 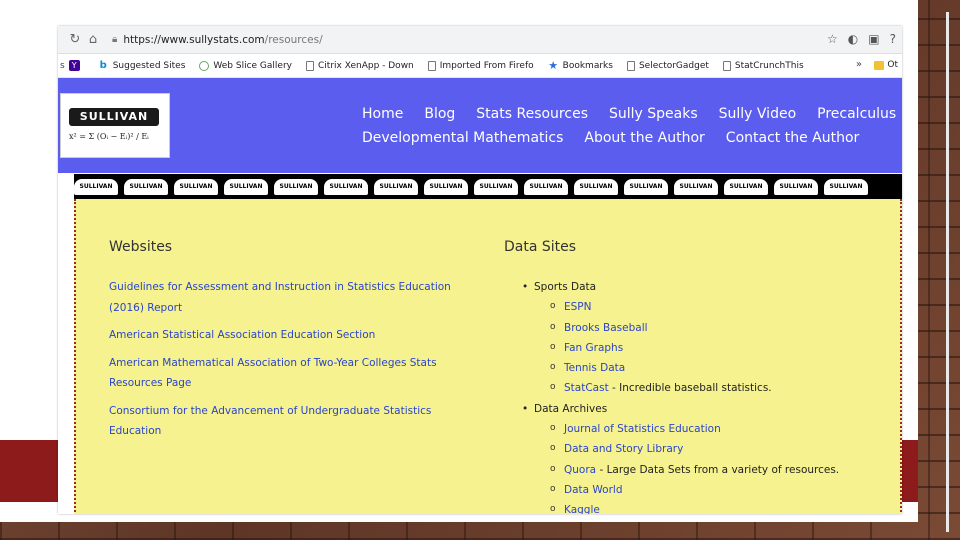 I want to click on bookmark-item: Citrix XenApp - Down, so click(x=360, y=65).